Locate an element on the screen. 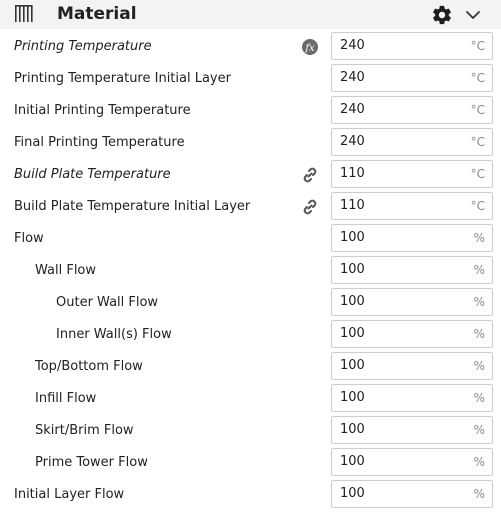 The width and height of the screenshot is (501, 512). setting-row-inner-wall-flow: Inner Wall(s) Flow 100 % is located at coordinates (250, 336).